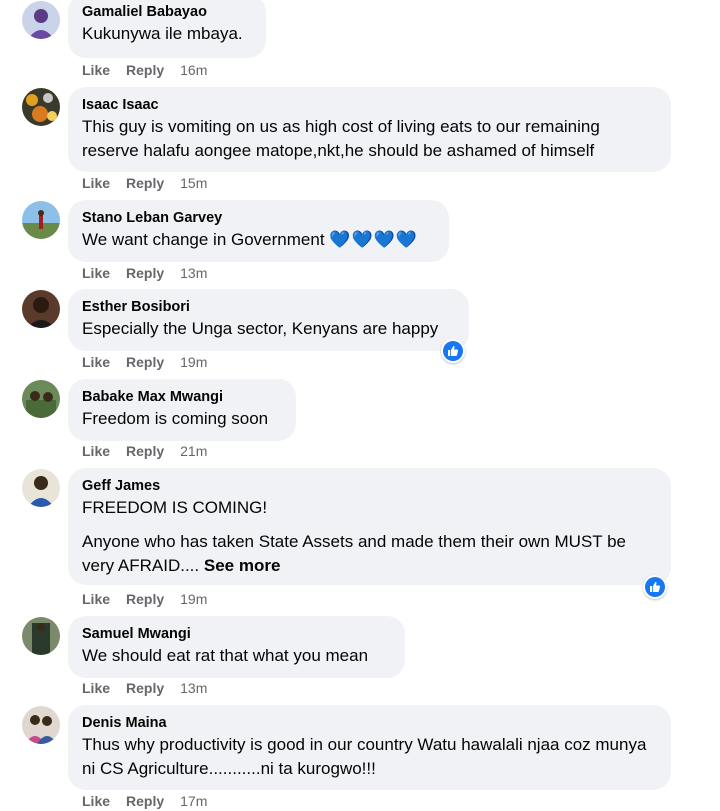 The height and width of the screenshot is (811, 720). I want to click on comment-timestamp: 15m, so click(193, 183).